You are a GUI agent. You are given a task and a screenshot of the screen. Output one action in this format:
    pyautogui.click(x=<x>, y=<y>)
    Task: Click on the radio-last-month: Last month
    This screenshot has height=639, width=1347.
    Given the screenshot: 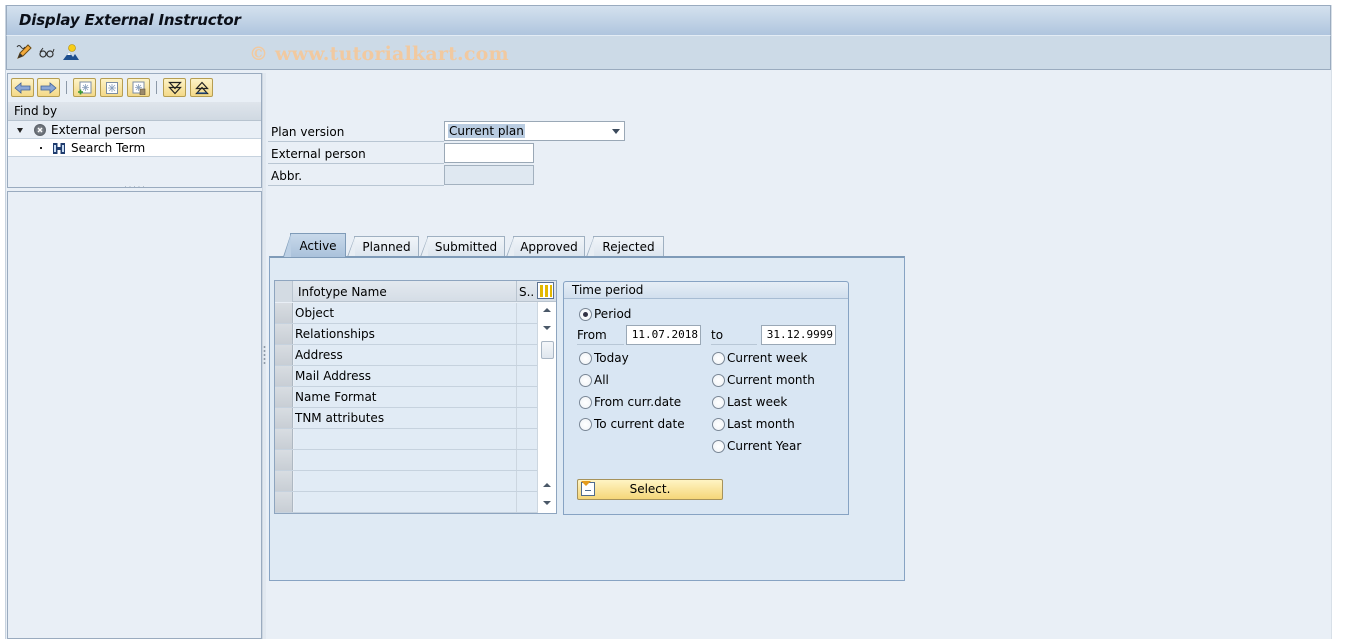 What is the action you would take?
    pyautogui.click(x=753, y=424)
    